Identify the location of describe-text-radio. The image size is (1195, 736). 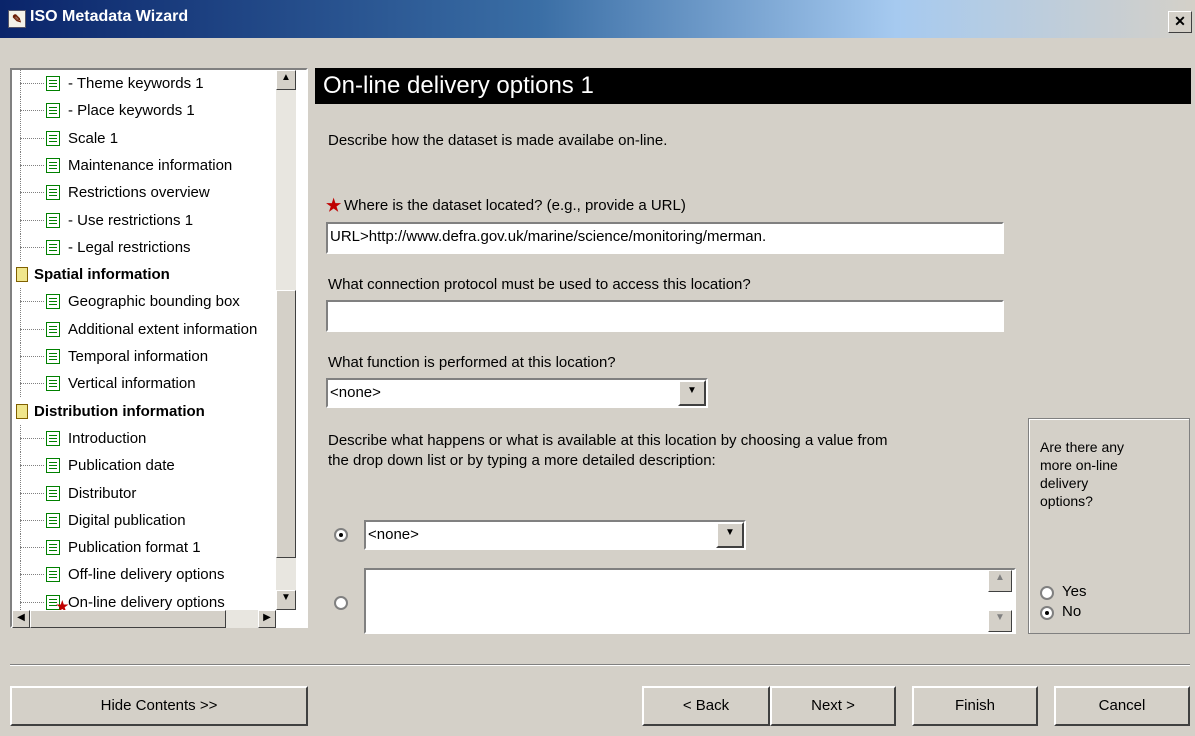
(341, 603).